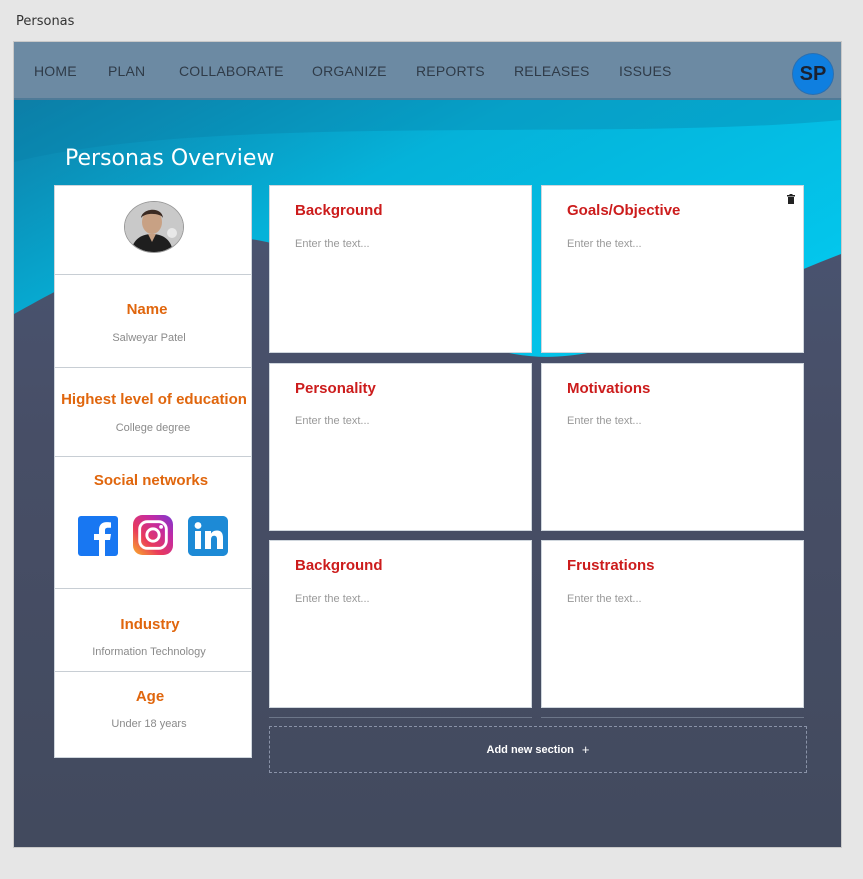  I want to click on facebook-icon, so click(98, 536).